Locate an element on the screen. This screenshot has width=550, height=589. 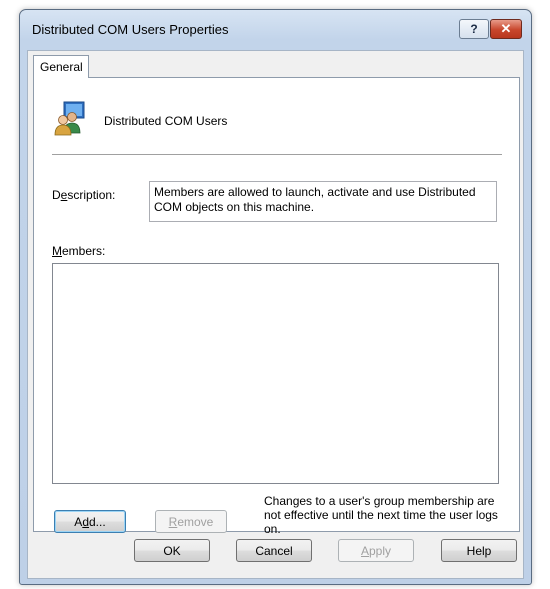
ok-button: OK is located at coordinates (172, 550).